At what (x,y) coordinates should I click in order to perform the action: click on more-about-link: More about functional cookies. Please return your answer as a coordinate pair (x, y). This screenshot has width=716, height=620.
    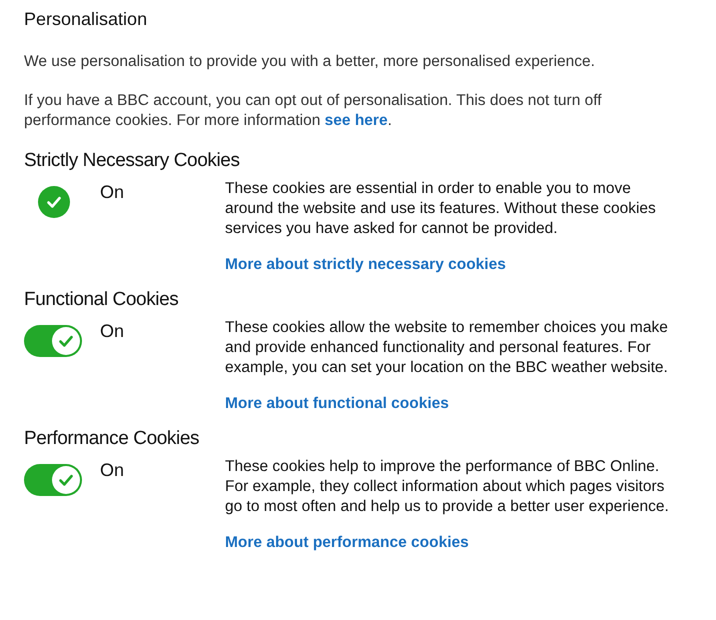
    Looking at the image, I should click on (337, 404).